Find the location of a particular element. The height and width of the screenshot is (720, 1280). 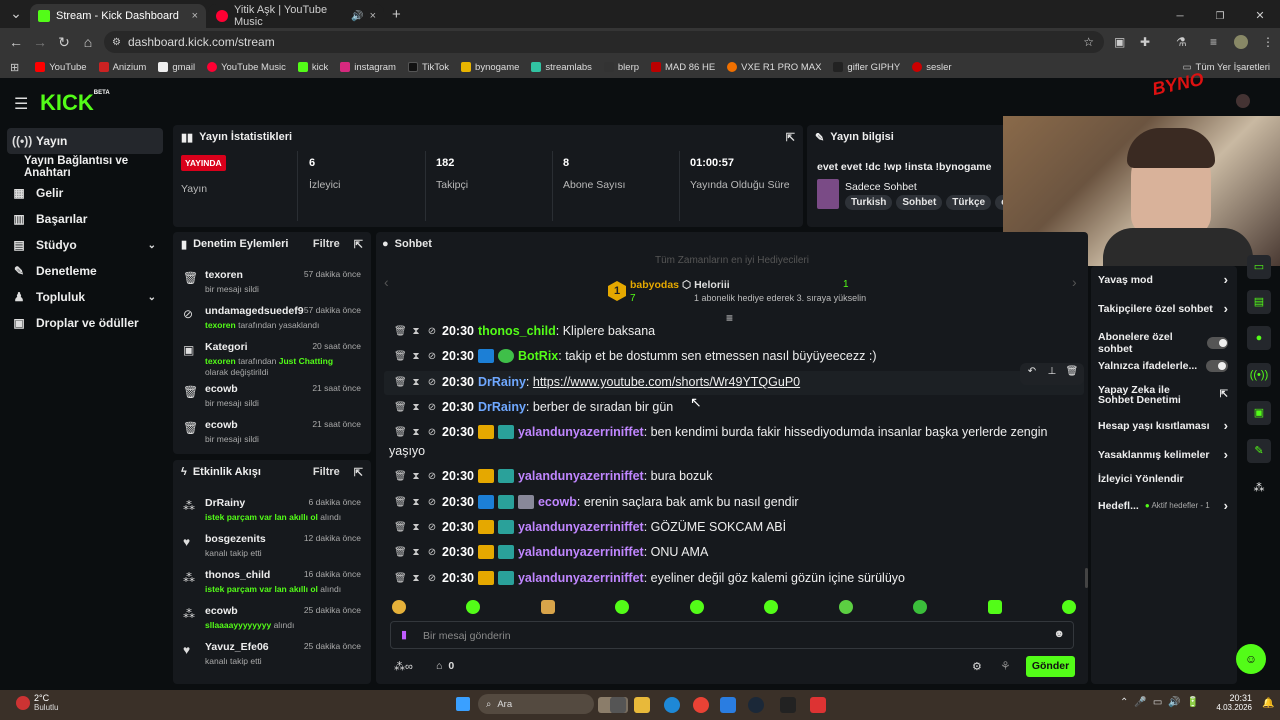

extension-icon: ▣ is located at coordinates (1119, 42).